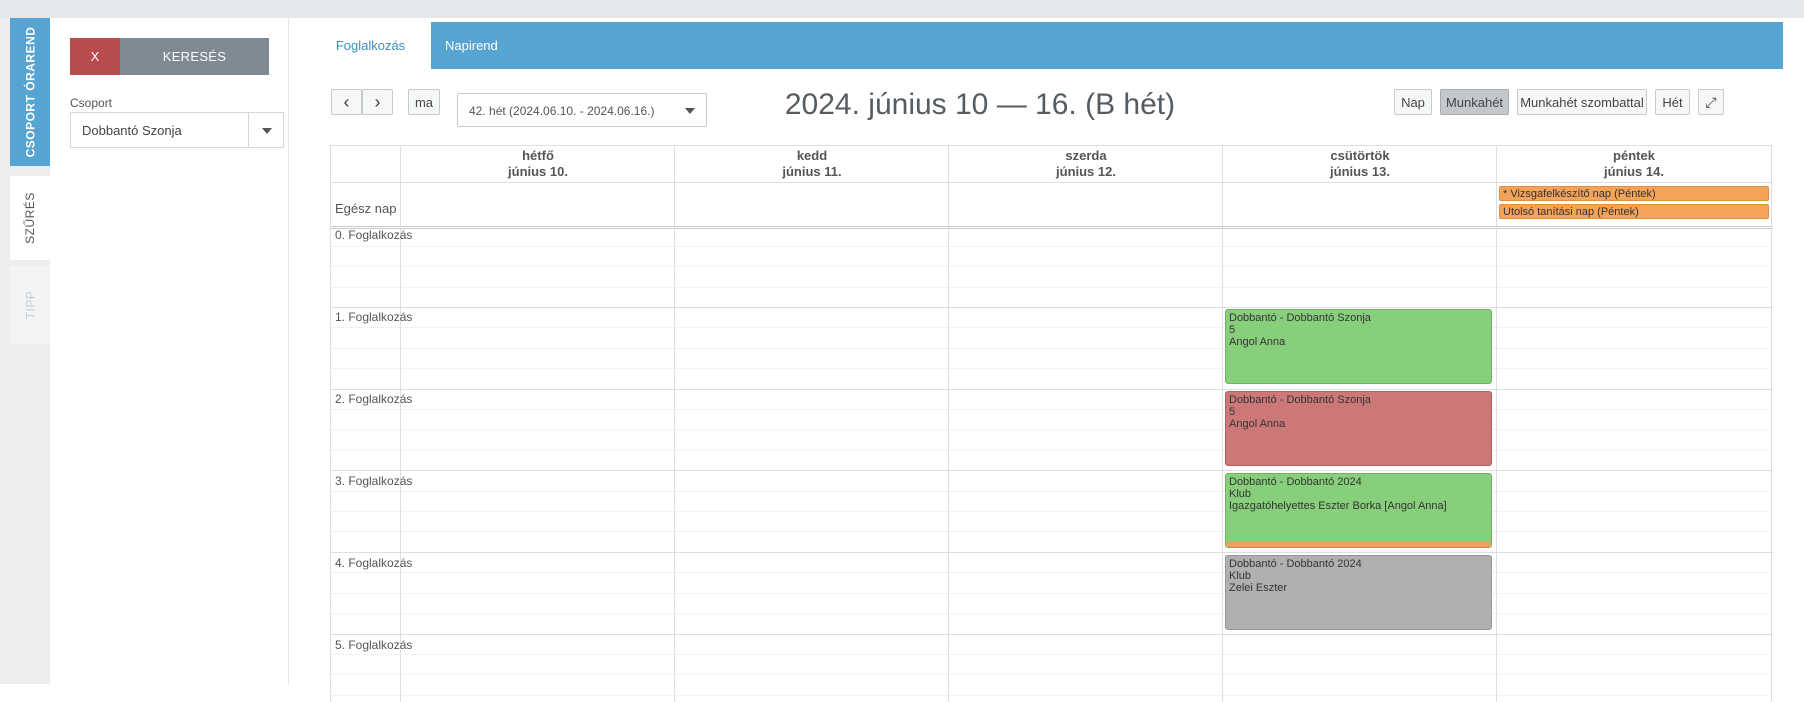 This screenshot has height=702, width=1804. I want to click on select-divider, so click(248, 130).